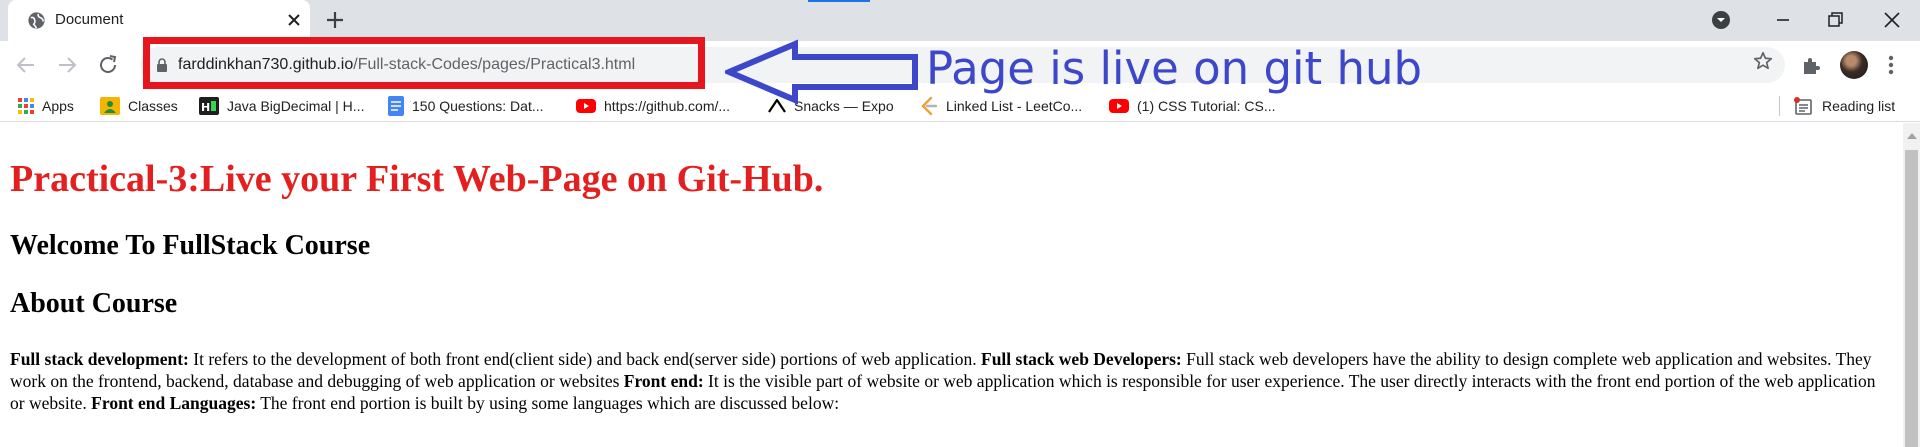 The height and width of the screenshot is (447, 1920). What do you see at coordinates (58, 105) in the screenshot?
I see `bookmark-label: Apps` at bounding box center [58, 105].